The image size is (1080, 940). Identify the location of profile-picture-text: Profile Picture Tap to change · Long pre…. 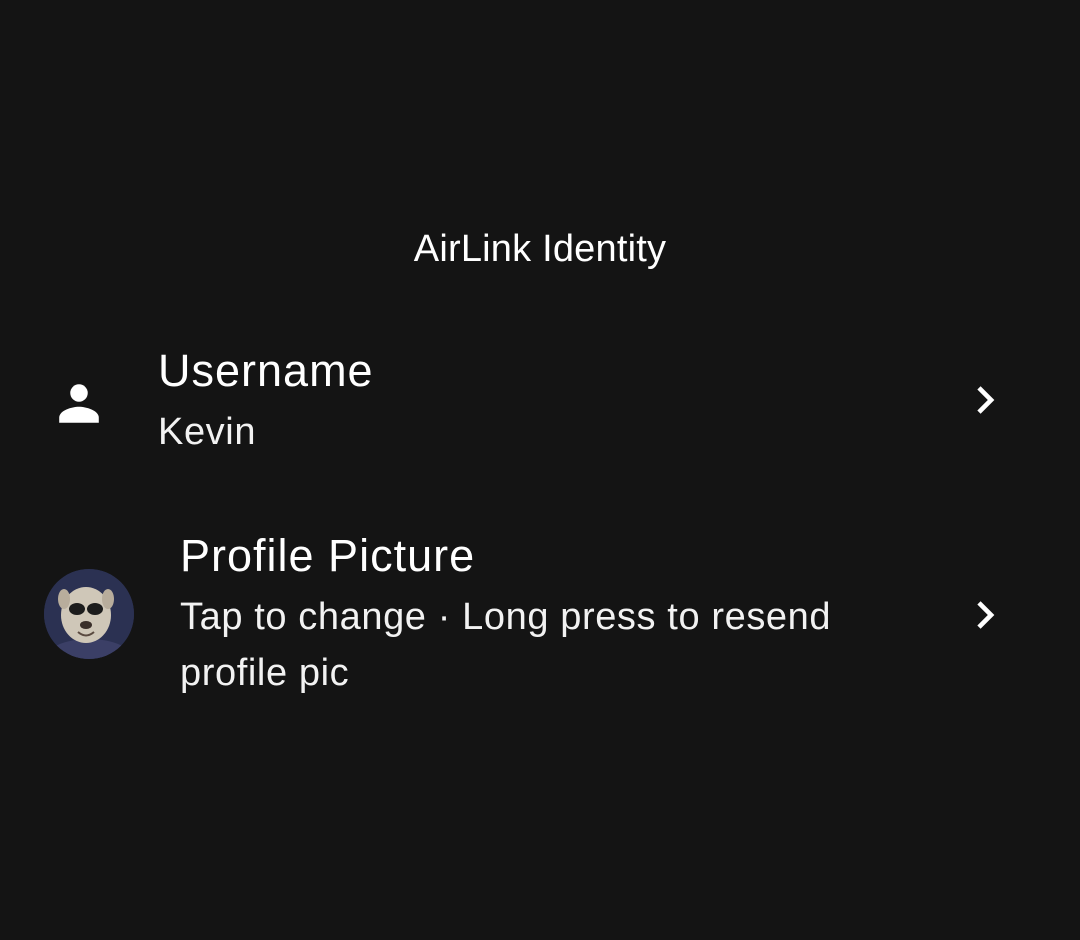
(530, 615).